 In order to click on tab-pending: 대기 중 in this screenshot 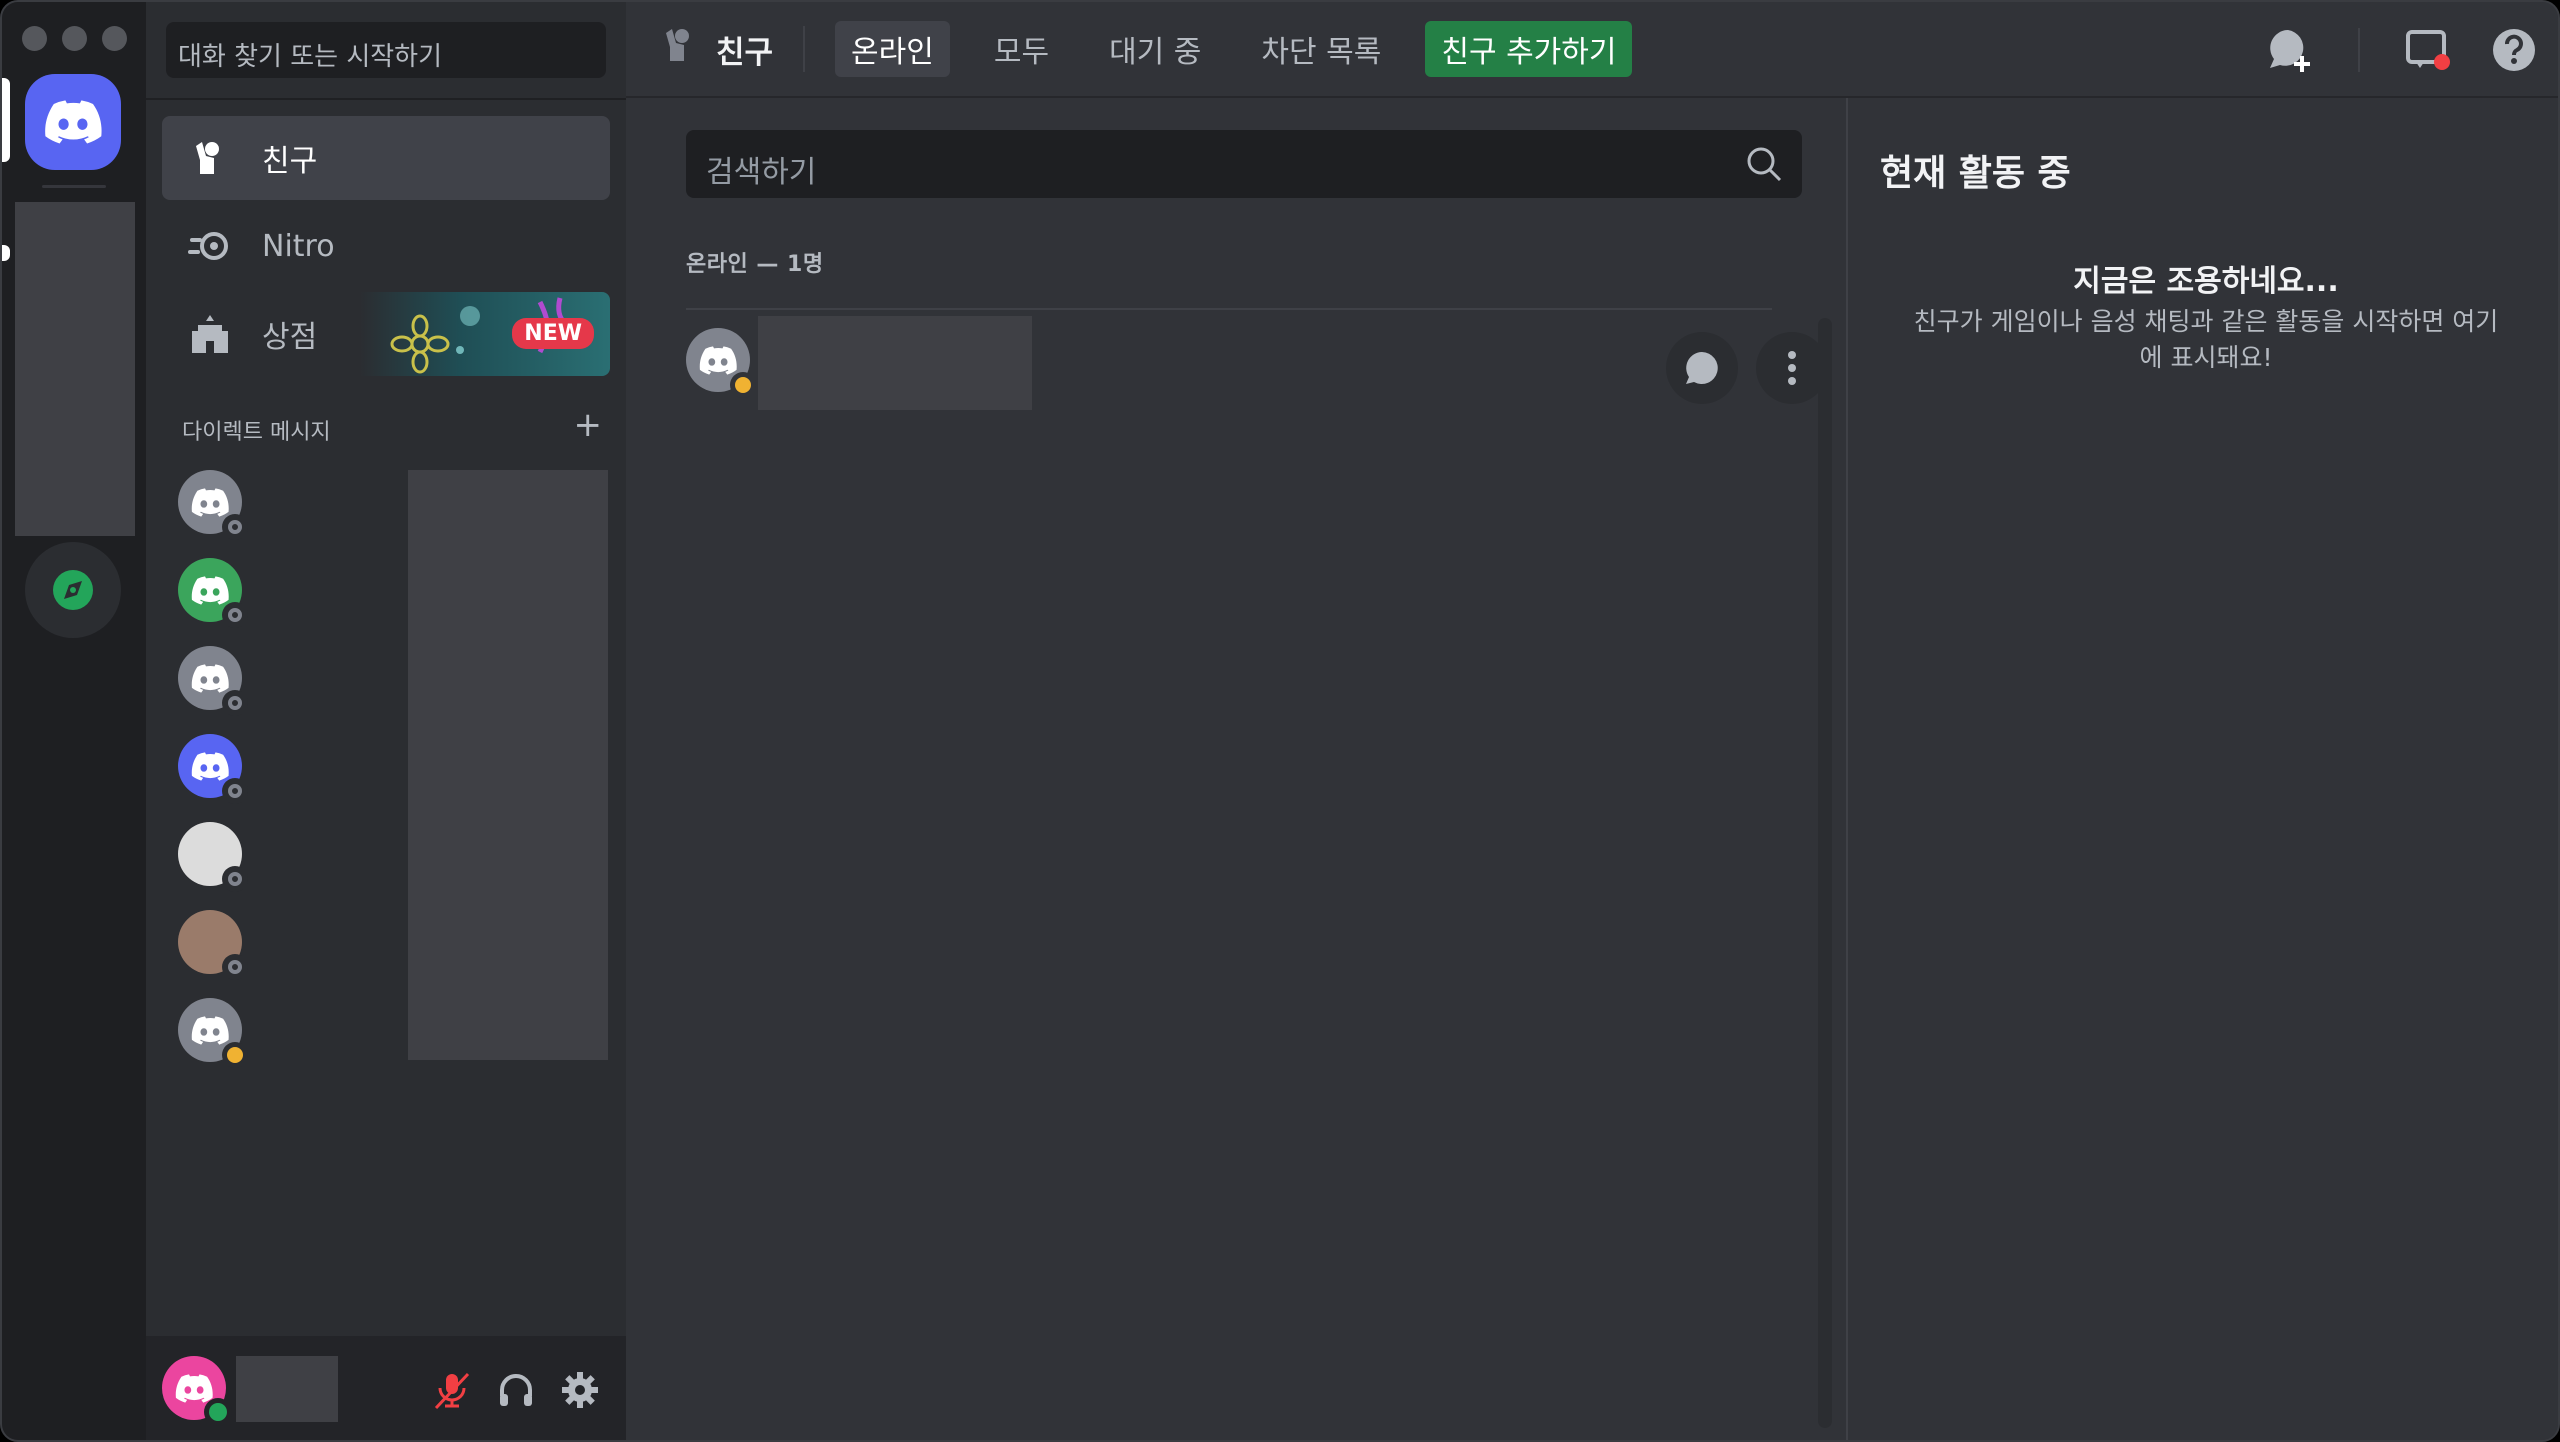, I will do `click(1155, 49)`.